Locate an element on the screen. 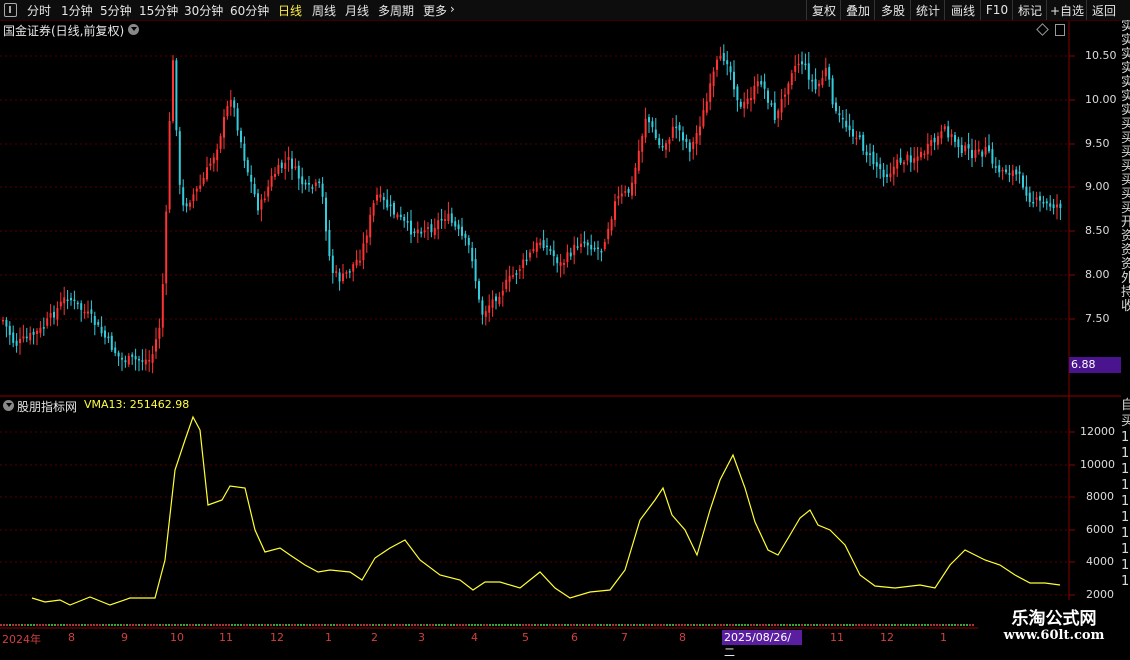 The width and height of the screenshot is (1130, 660). date-tick: 5 is located at coordinates (525, 637).